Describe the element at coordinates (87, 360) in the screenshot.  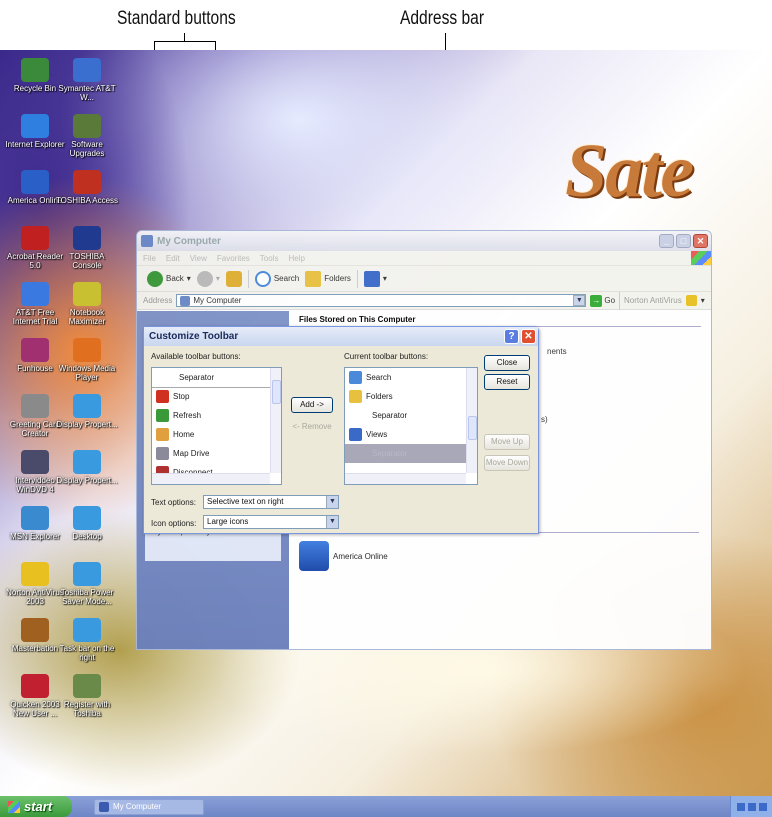
I see `desktop-icon: Windows Media Player` at that location.